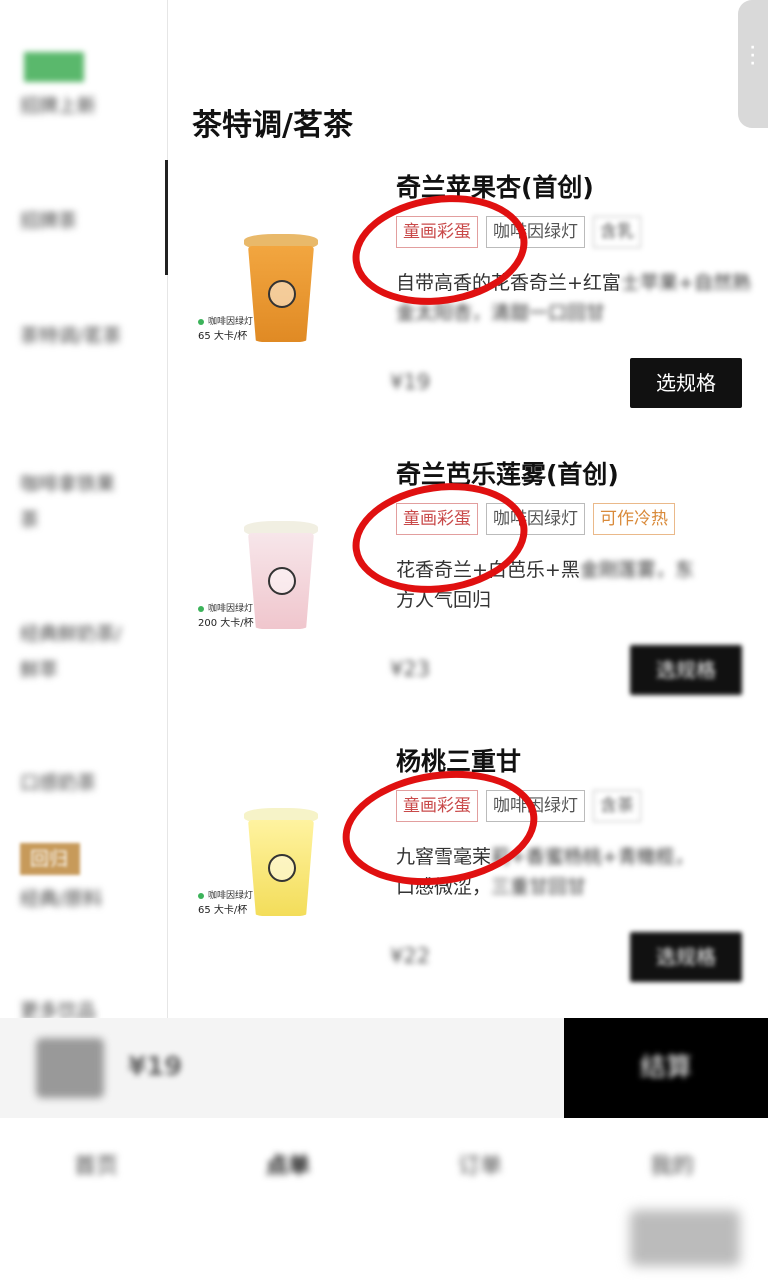 Image resolution: width=768 pixels, height=1280 pixels. What do you see at coordinates (672, 1164) in the screenshot?
I see `nav-profile: 我的` at bounding box center [672, 1164].